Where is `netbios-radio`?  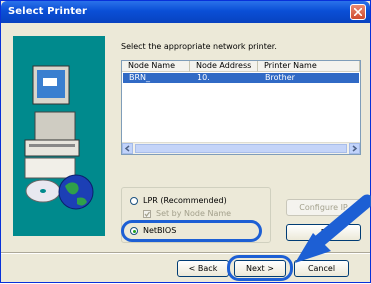 netbios-radio is located at coordinates (134, 231).